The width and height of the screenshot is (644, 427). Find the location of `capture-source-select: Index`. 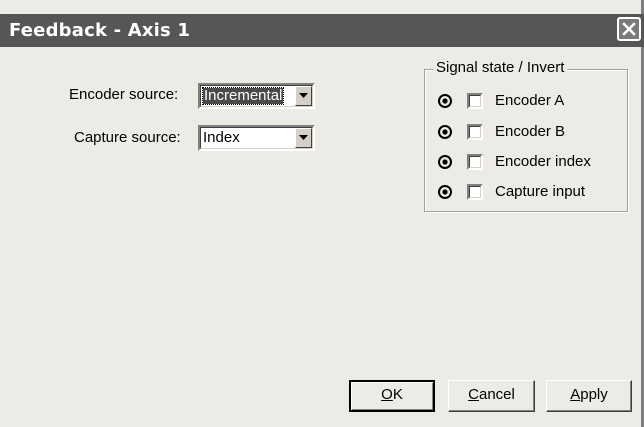

capture-source-select: Index is located at coordinates (256, 138).